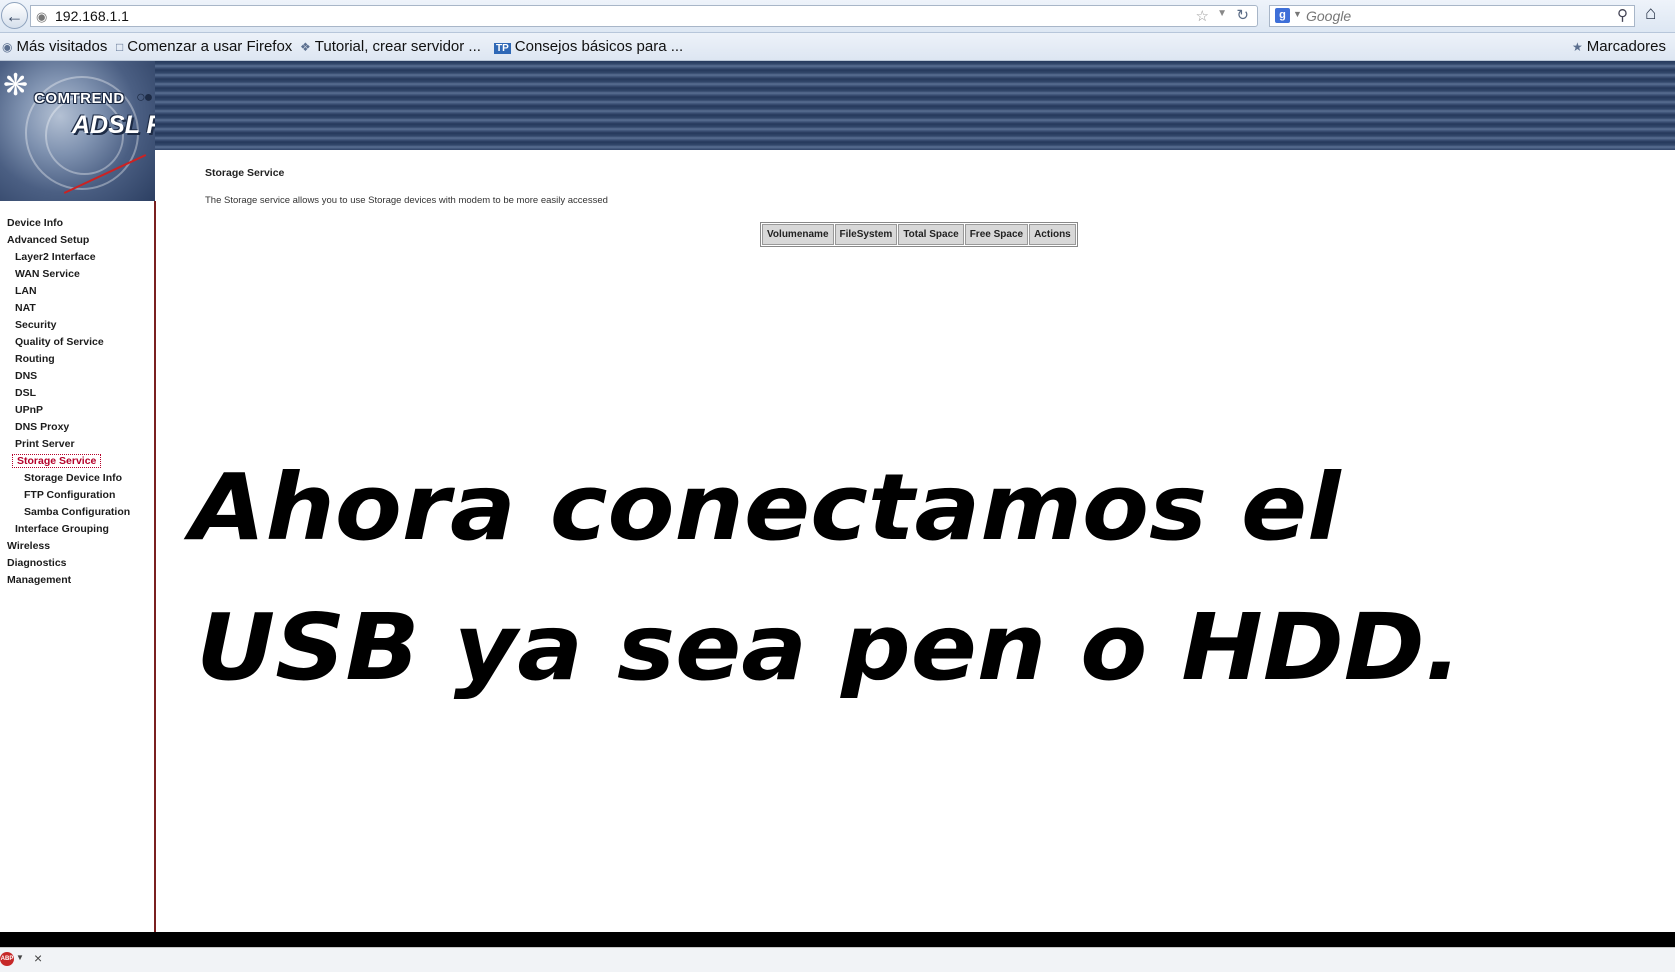 The width and height of the screenshot is (1675, 972). I want to click on logo-dots: ○●, so click(144, 97).